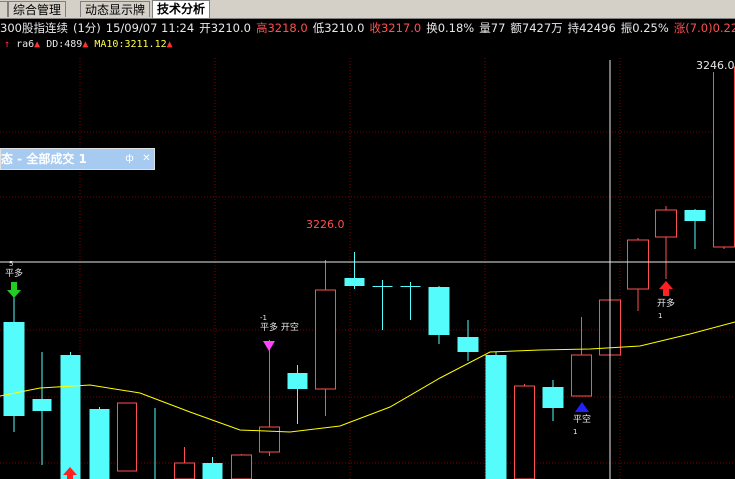 The height and width of the screenshot is (479, 735). Describe the element at coordinates (146, 158) in the screenshot. I see `close-icon: ✕` at that location.